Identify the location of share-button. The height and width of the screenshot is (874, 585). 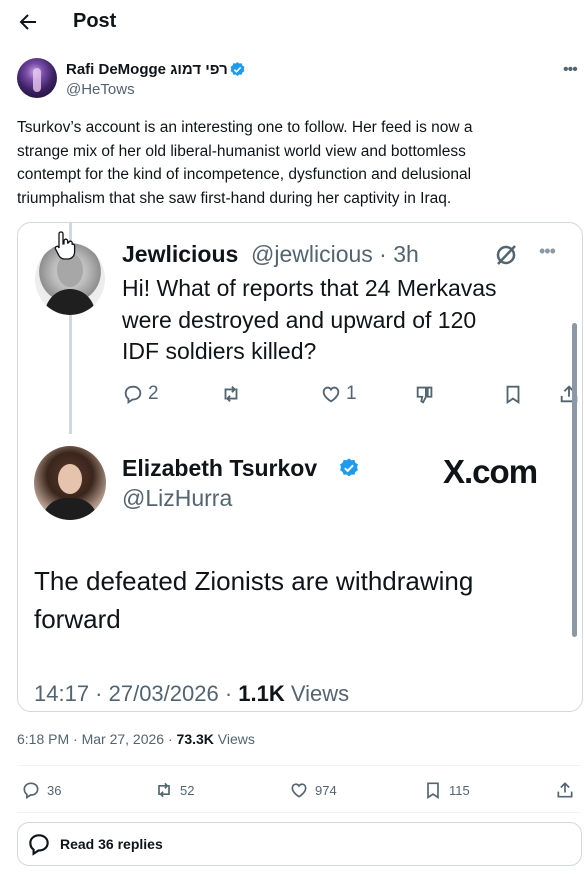
(565, 790).